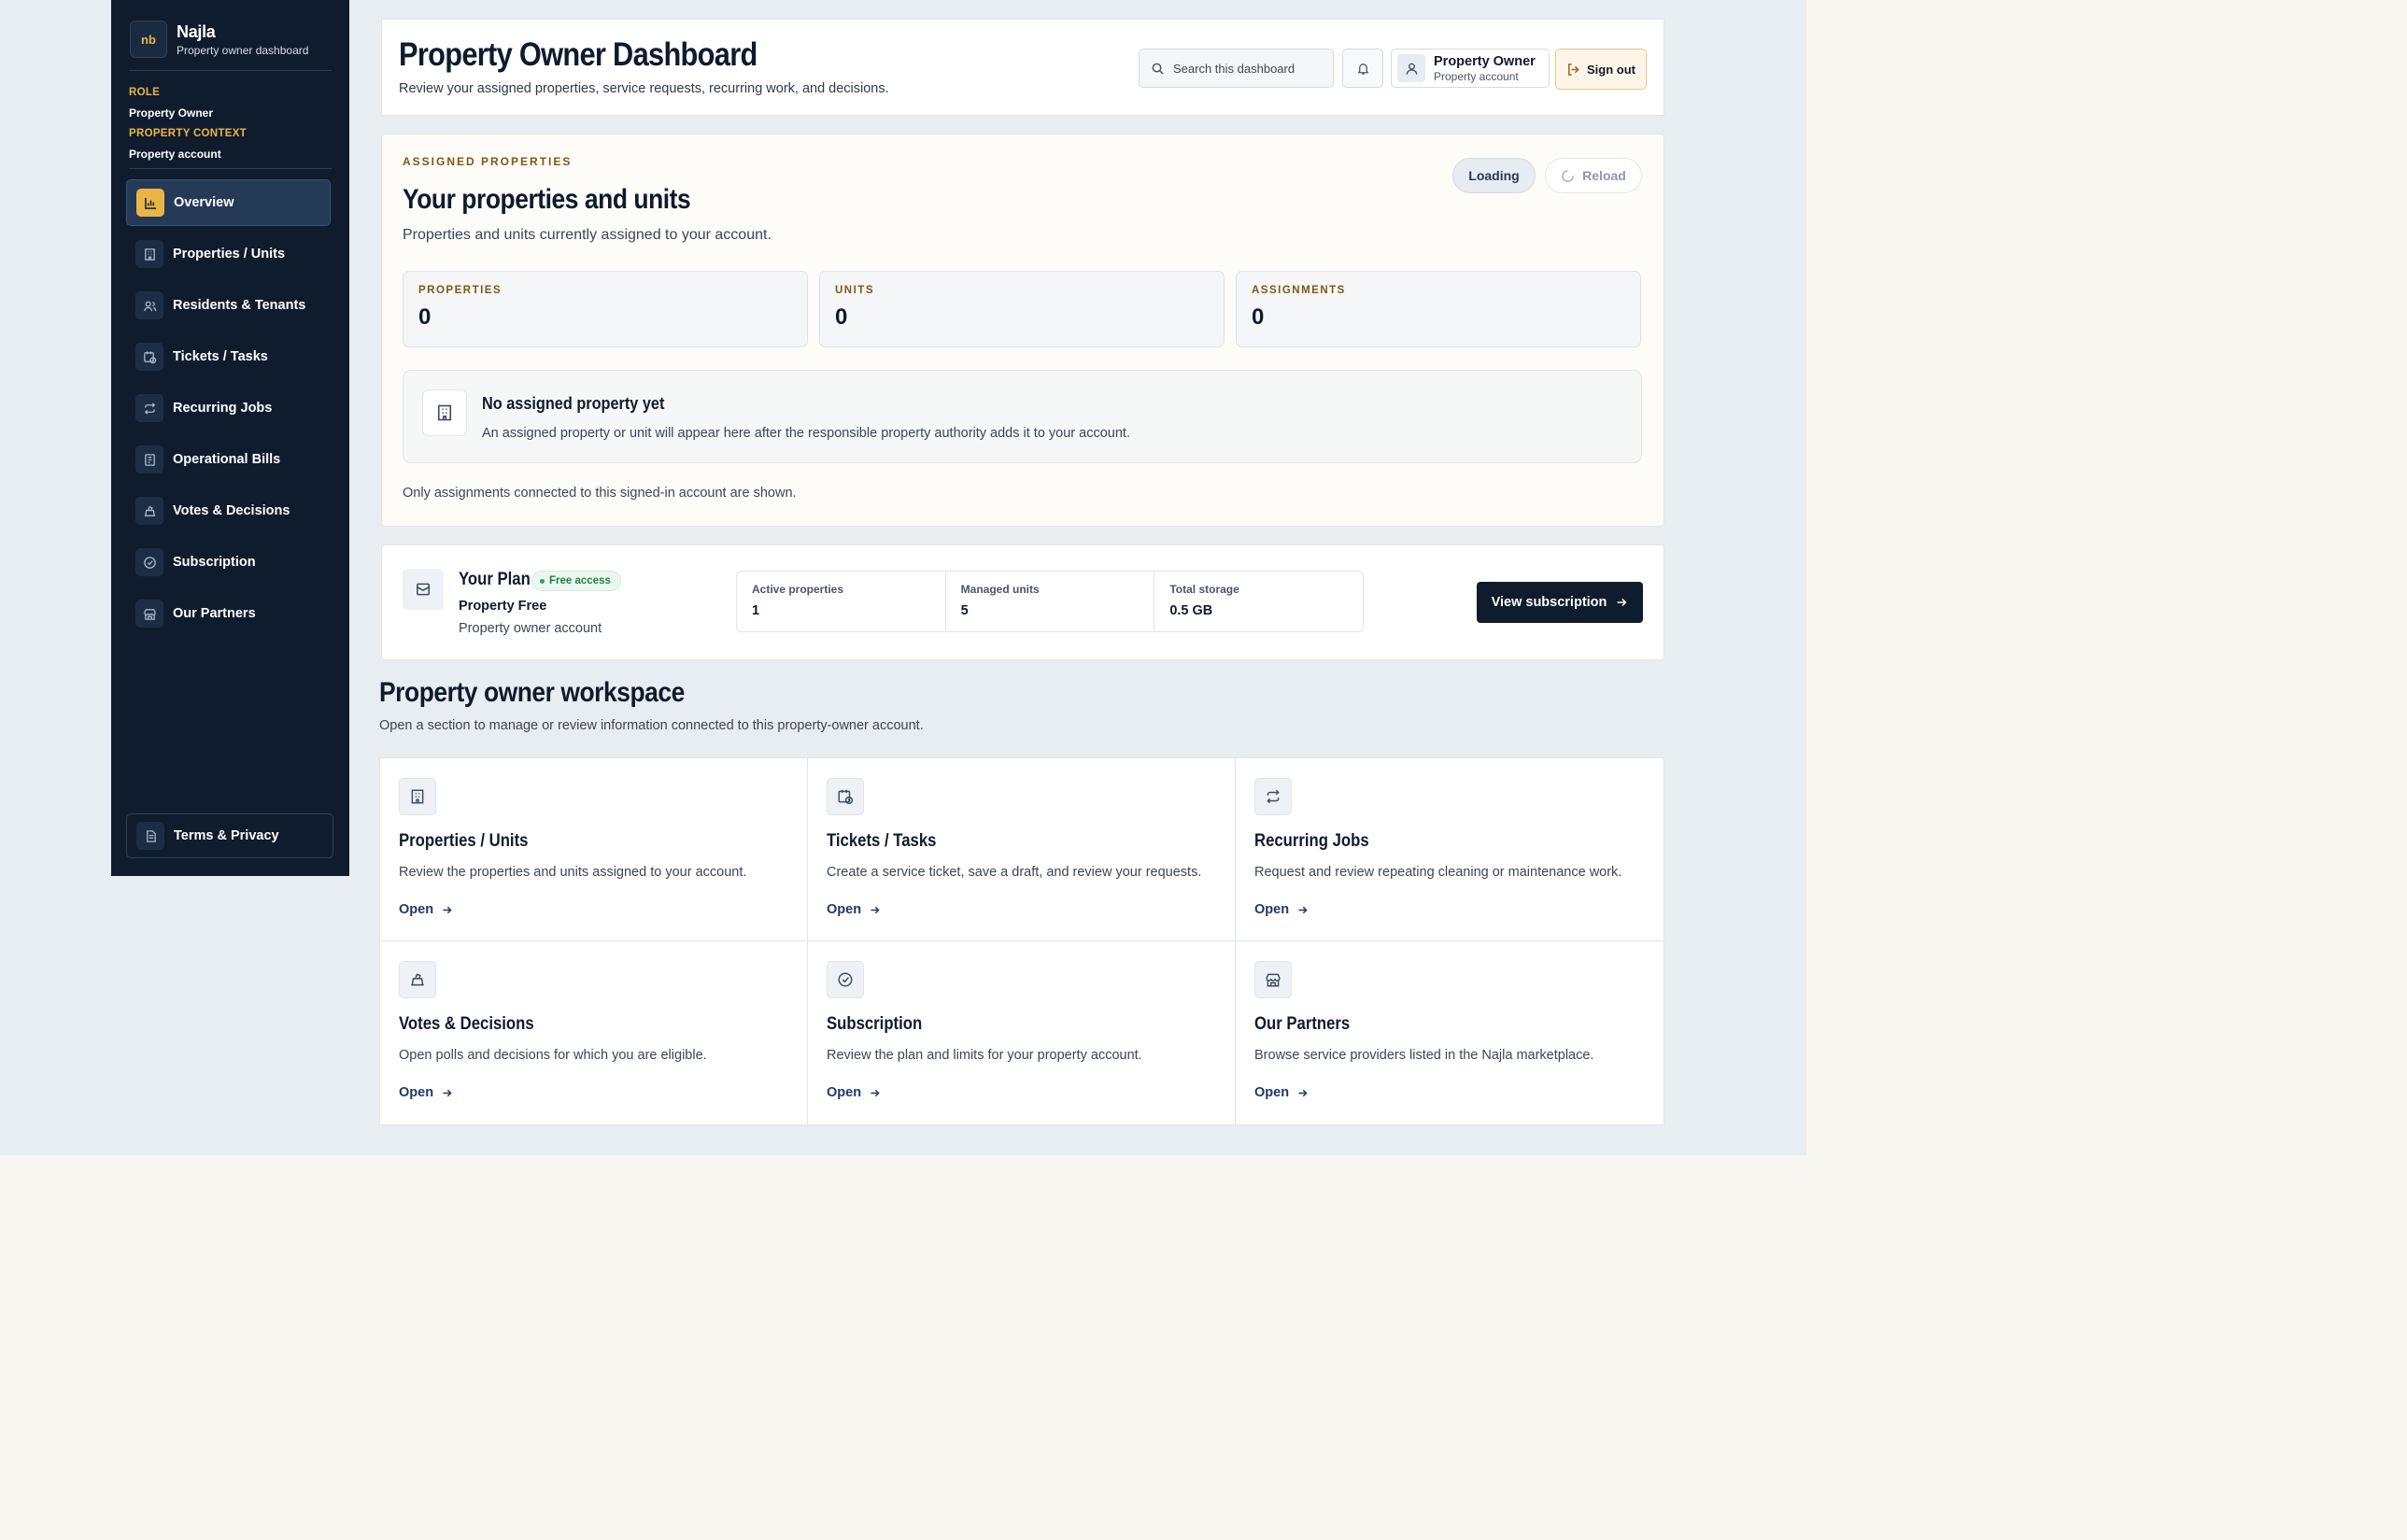  Describe the element at coordinates (574, 403) in the screenshot. I see `empty-state-title: No assigned property yet` at that location.